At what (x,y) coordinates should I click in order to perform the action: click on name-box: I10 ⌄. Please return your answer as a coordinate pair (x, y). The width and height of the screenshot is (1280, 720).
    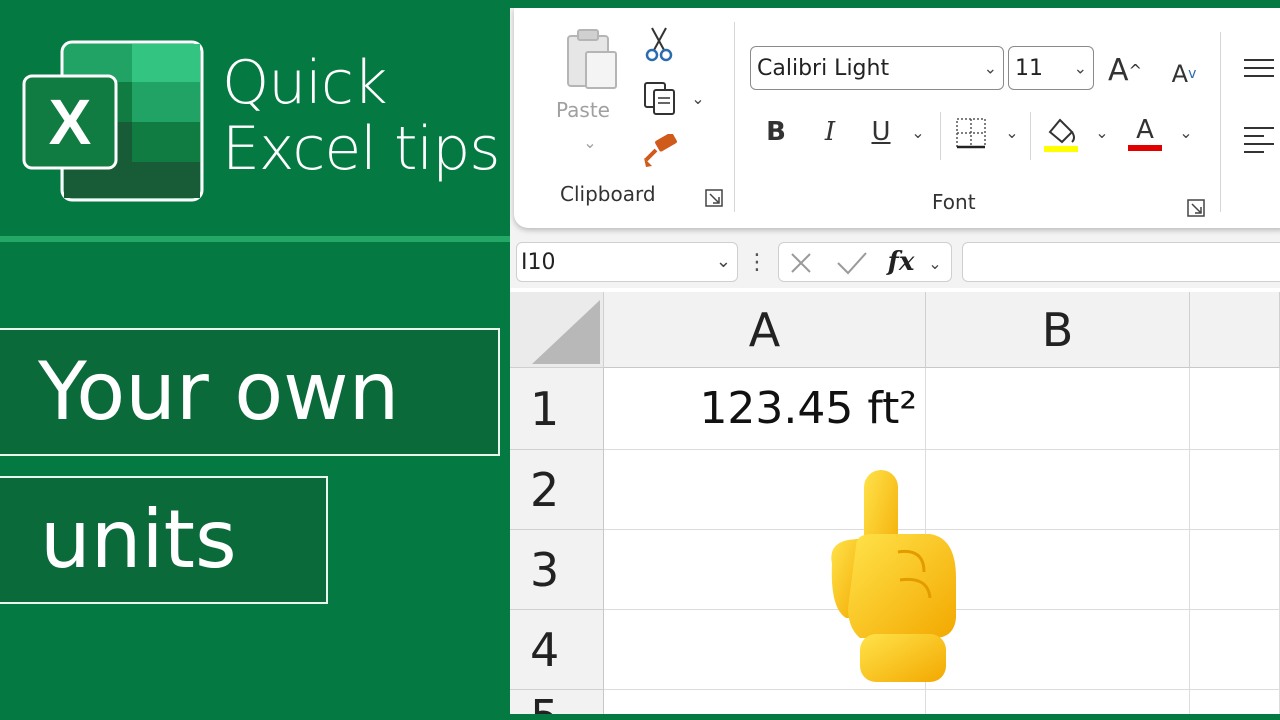
    Looking at the image, I should click on (627, 262).